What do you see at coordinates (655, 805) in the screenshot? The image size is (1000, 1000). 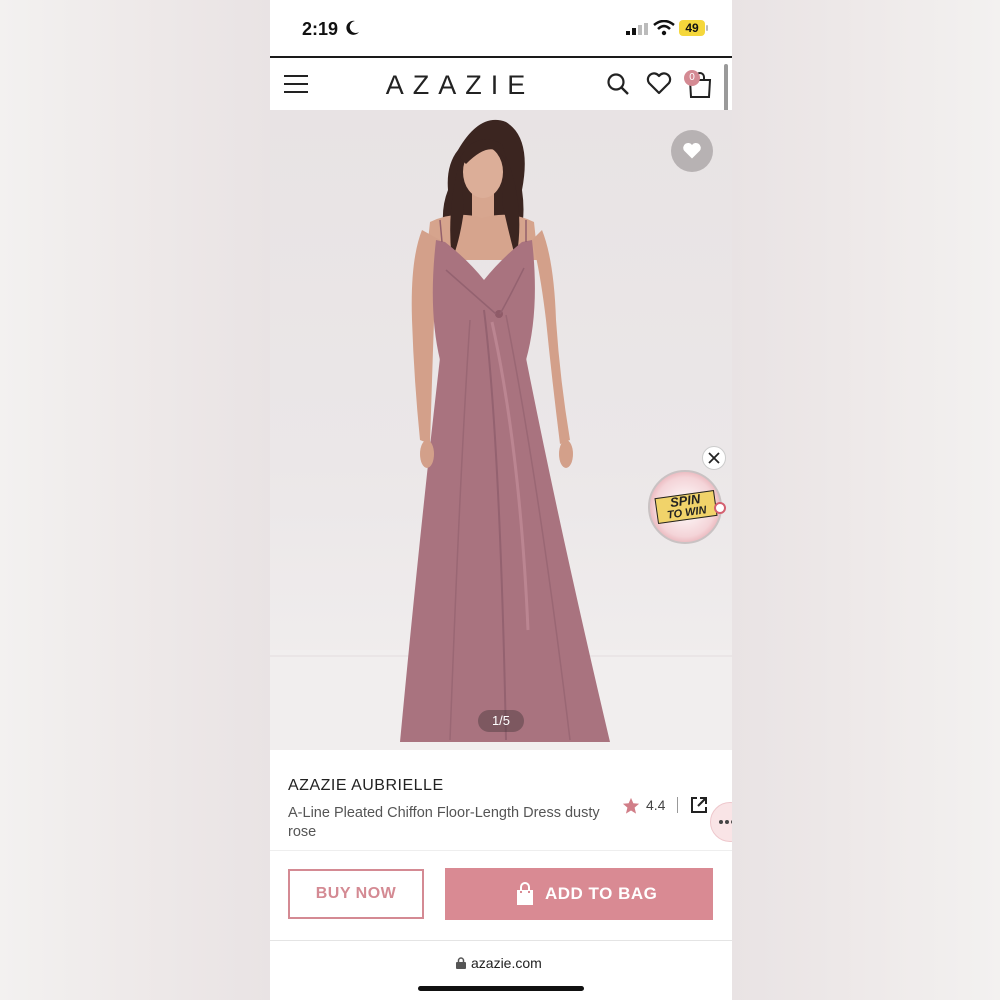 I see `rating-value: 4.4` at bounding box center [655, 805].